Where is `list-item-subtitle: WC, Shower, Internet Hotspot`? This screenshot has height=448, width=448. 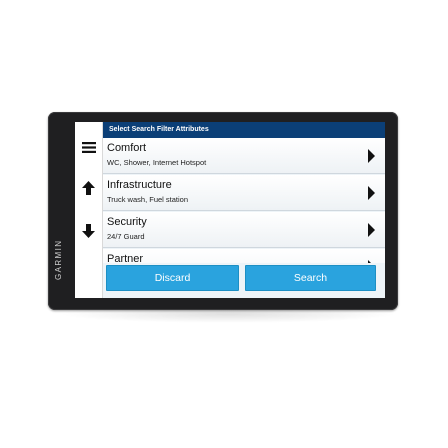
list-item-subtitle: WC, Shower, Internet Hotspot is located at coordinates (157, 162).